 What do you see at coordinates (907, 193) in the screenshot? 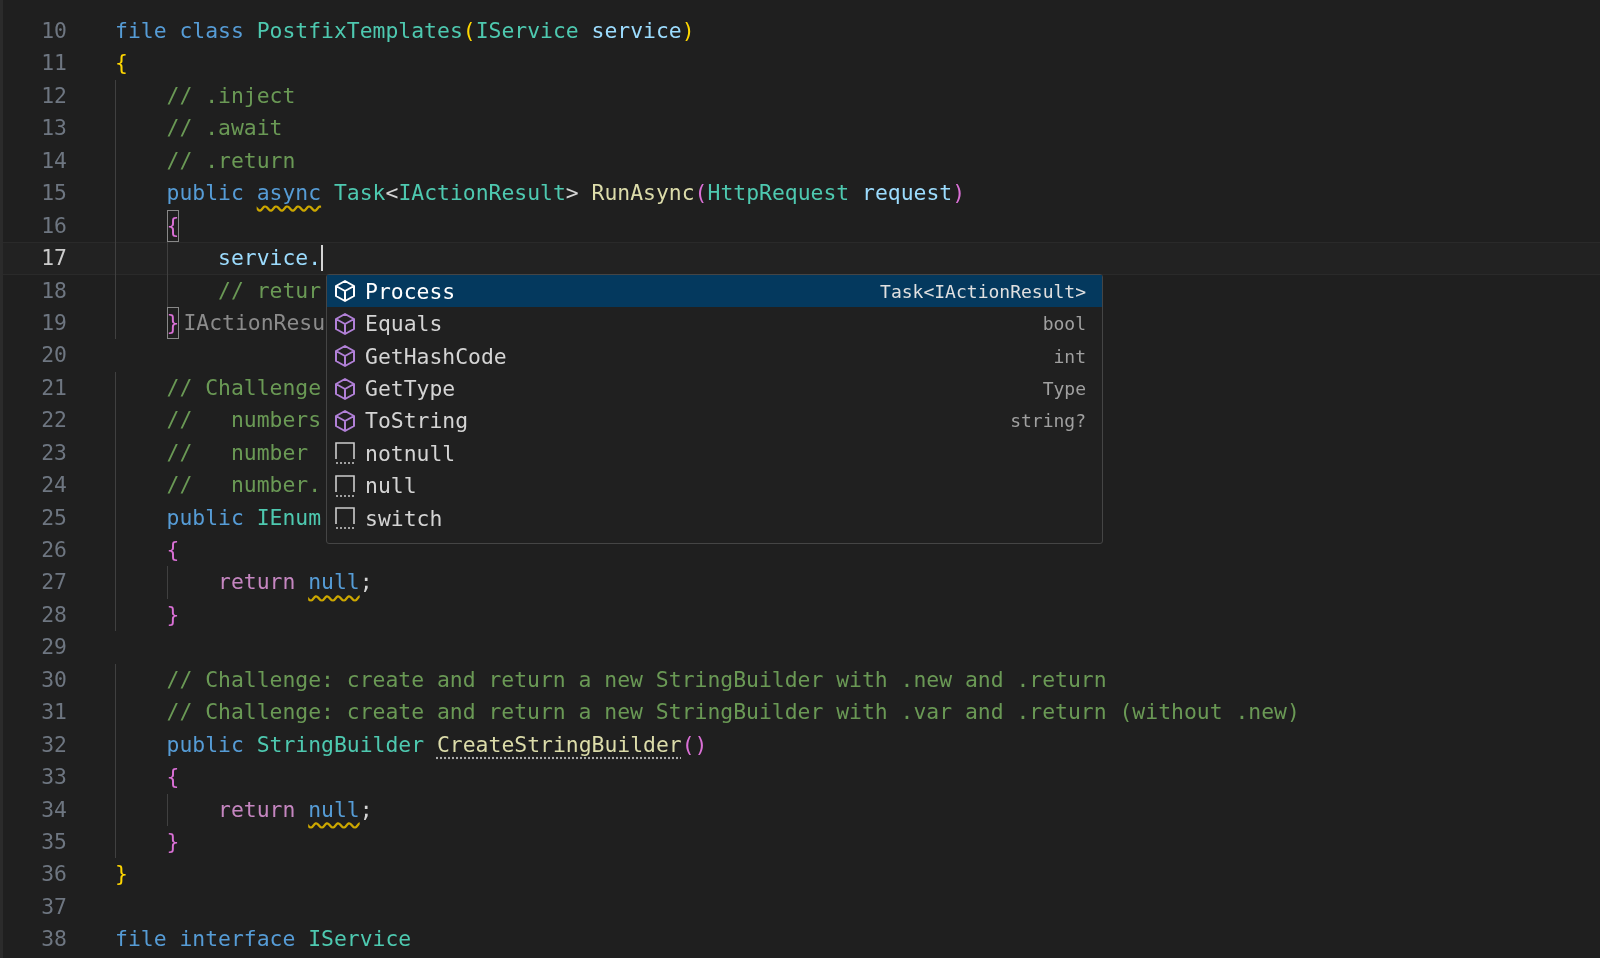
I see `code-token: request` at bounding box center [907, 193].